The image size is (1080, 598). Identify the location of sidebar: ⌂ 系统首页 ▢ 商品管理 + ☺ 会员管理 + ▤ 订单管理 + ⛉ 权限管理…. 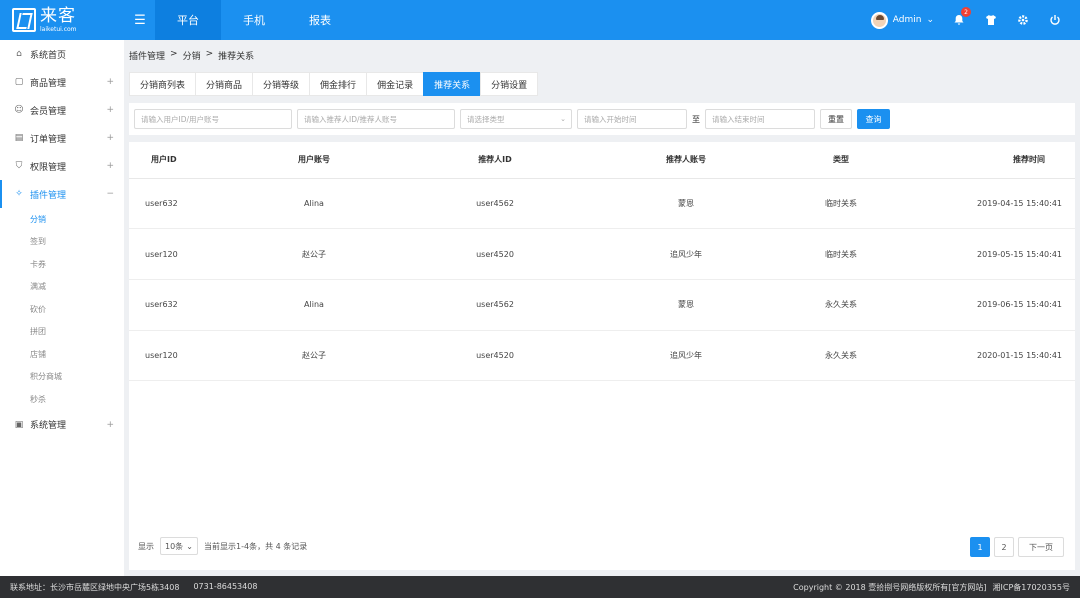
(62, 308).